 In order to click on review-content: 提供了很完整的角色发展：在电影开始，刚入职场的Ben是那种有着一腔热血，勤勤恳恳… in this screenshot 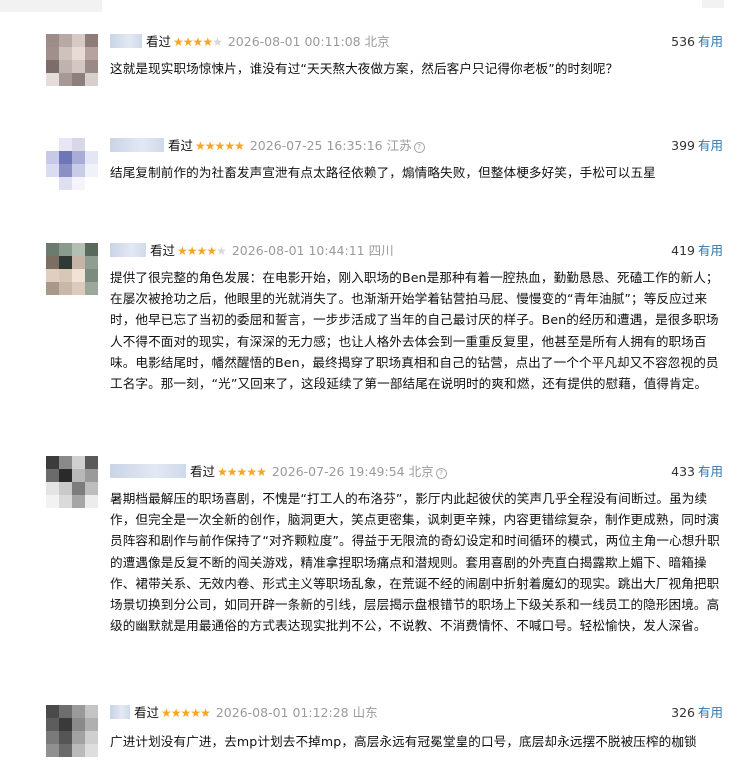, I will do `click(414, 331)`.